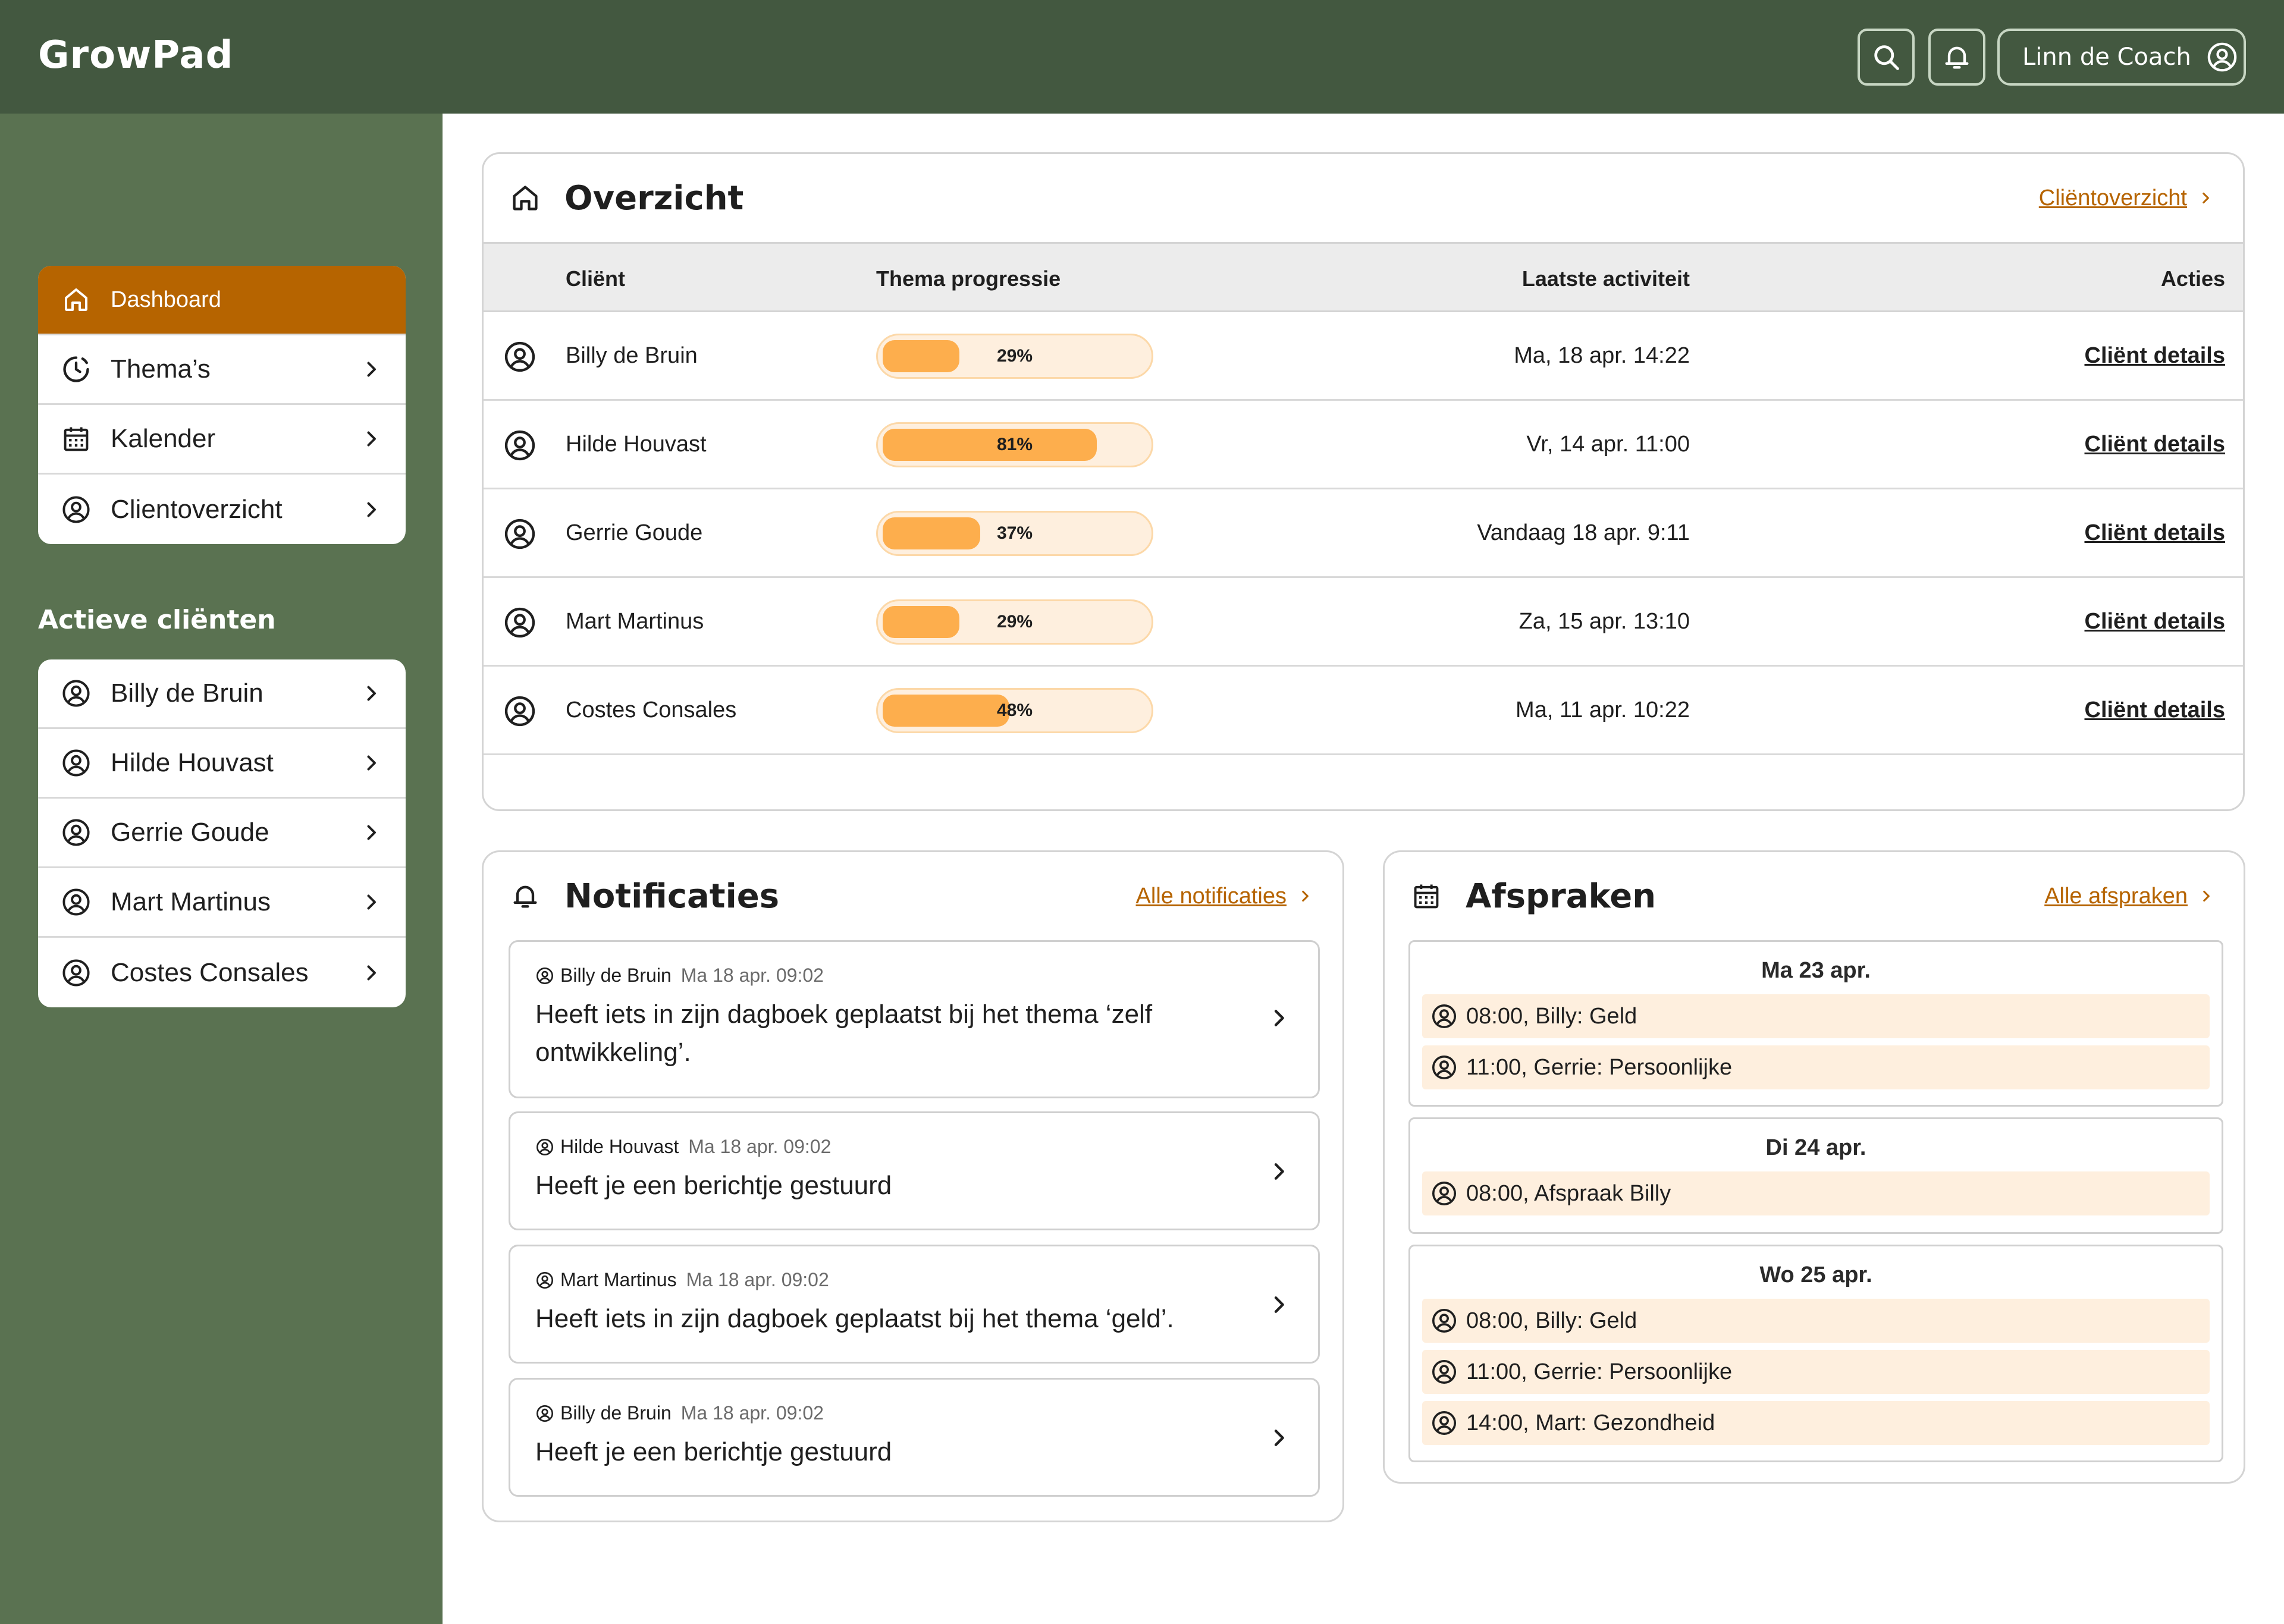 The height and width of the screenshot is (1624, 2284). What do you see at coordinates (1551, 1016) in the screenshot?
I see `appointment-label: 08:00, Billy: Geld` at bounding box center [1551, 1016].